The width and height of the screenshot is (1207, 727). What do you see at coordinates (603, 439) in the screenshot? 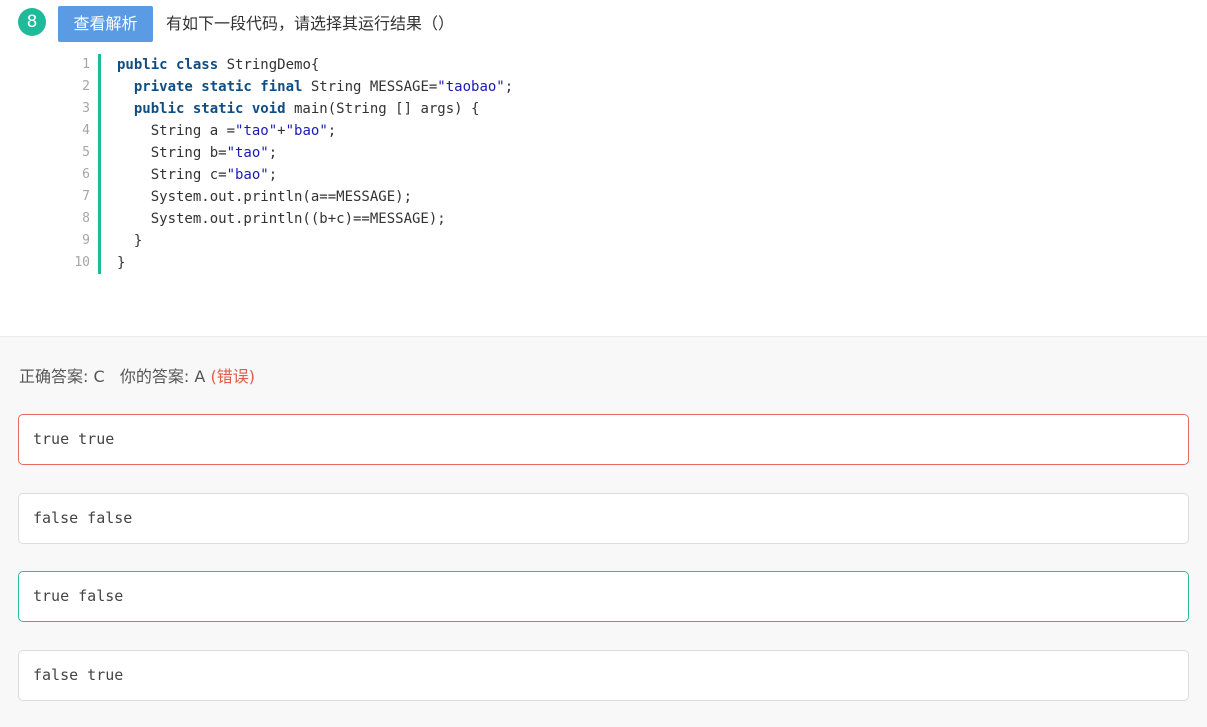
I see `option-a: true true` at bounding box center [603, 439].